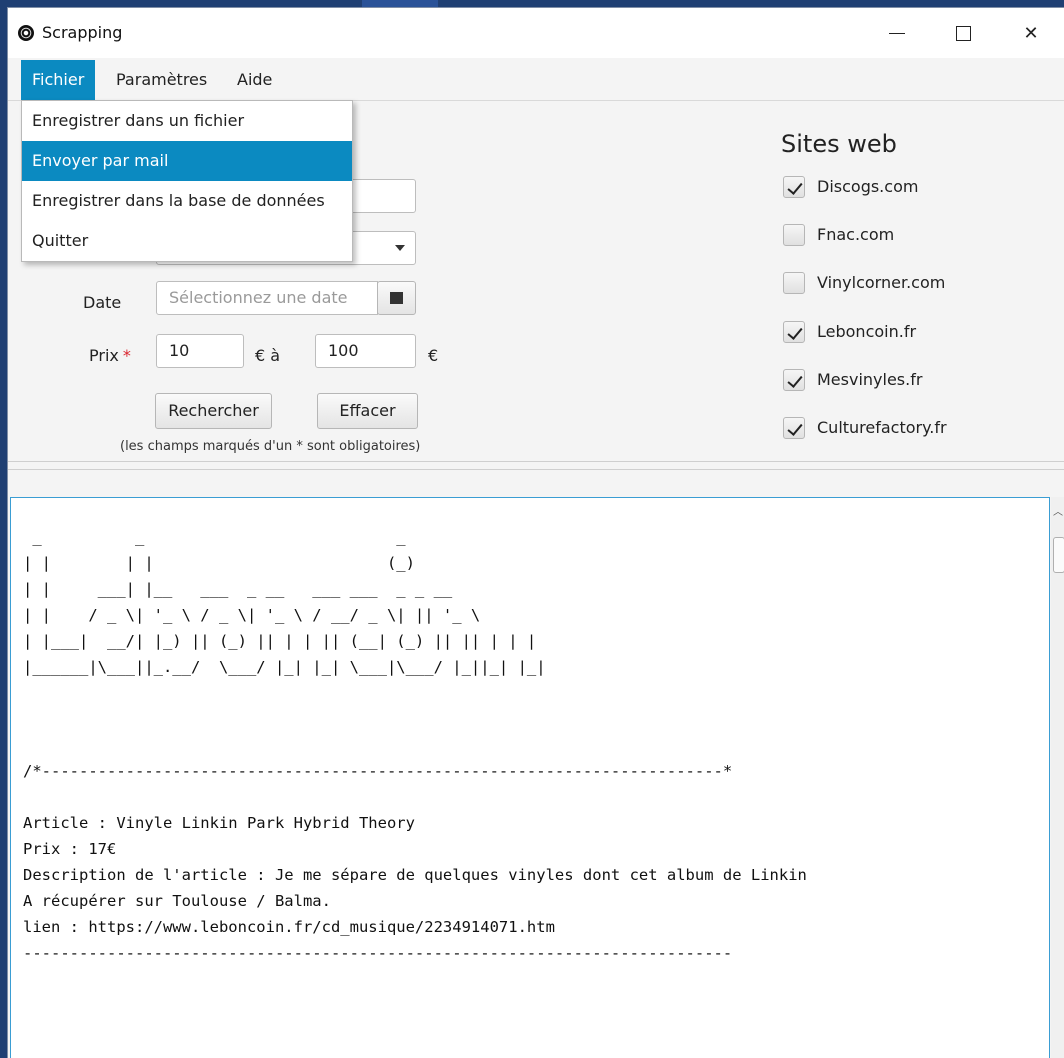 Image resolution: width=1064 pixels, height=1058 pixels. Describe the element at coordinates (867, 331) in the screenshot. I see `site-label: Leboncoin.fr` at that location.